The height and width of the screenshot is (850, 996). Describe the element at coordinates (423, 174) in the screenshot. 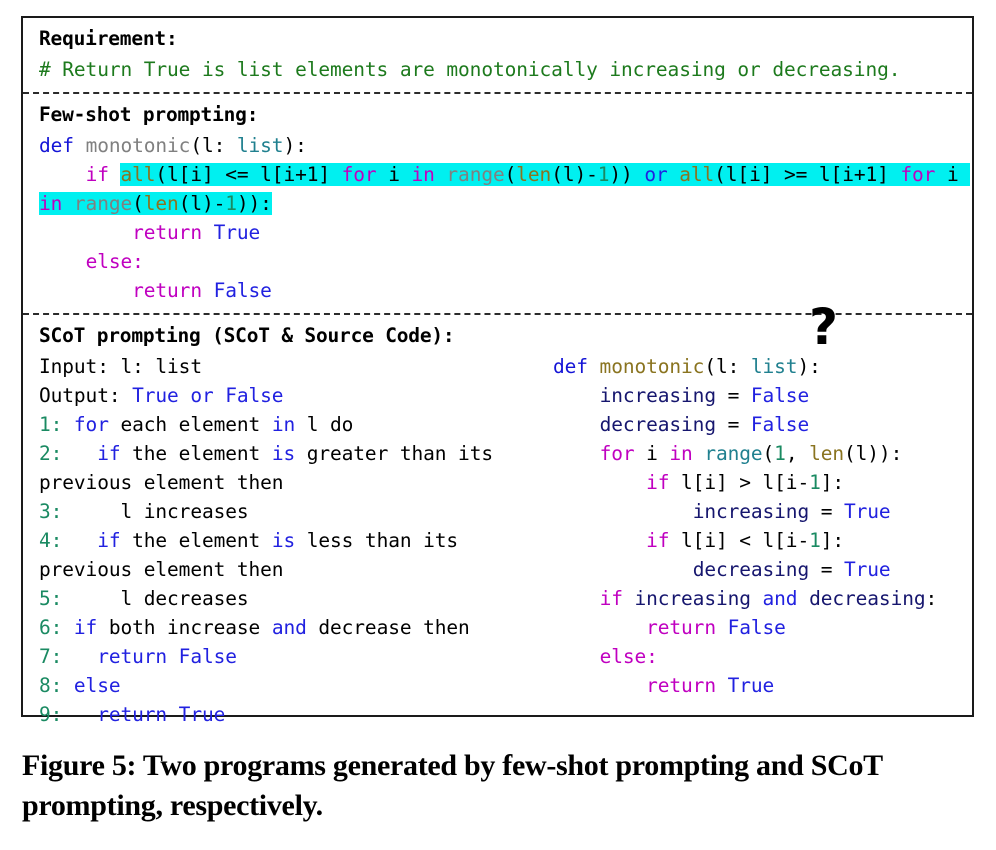

I see `token-in: in` at that location.